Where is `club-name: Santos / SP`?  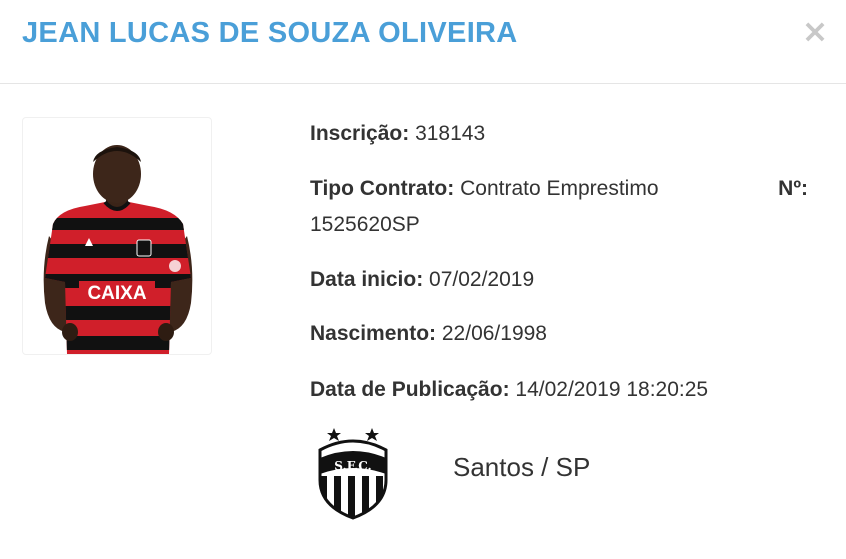 club-name: Santos / SP is located at coordinates (522, 467).